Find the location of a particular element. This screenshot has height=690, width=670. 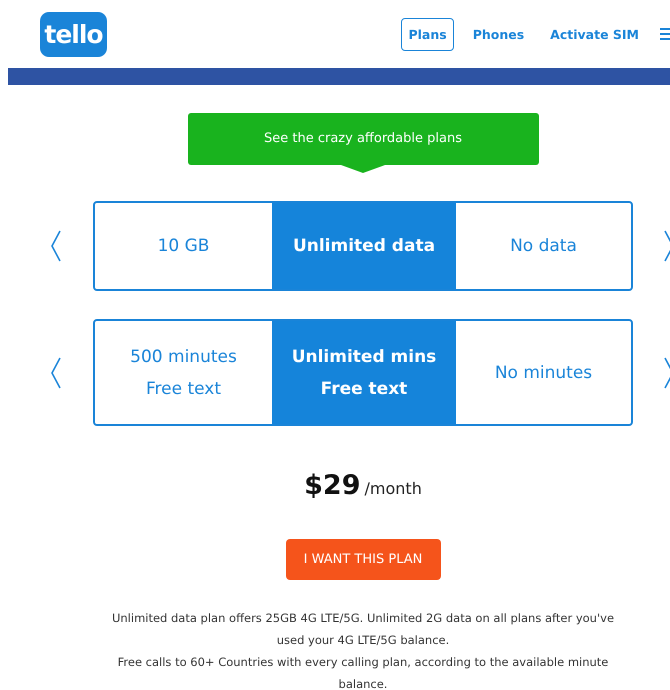

plan-note: Free calls to 60+ Countries with every calling plan, according to the available minute balance. is located at coordinates (363, 672).